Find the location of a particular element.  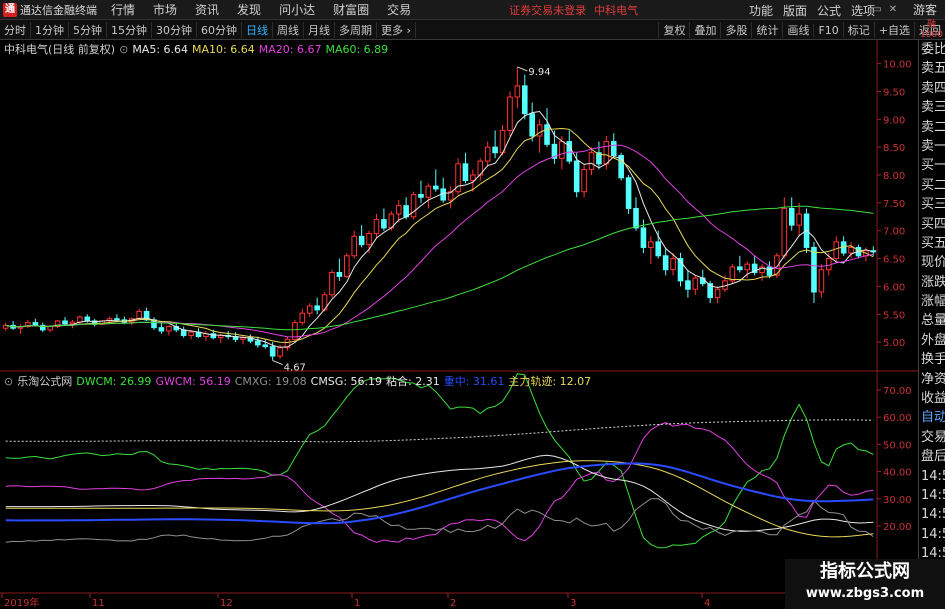

side-item: 卖二 is located at coordinates (932, 127).